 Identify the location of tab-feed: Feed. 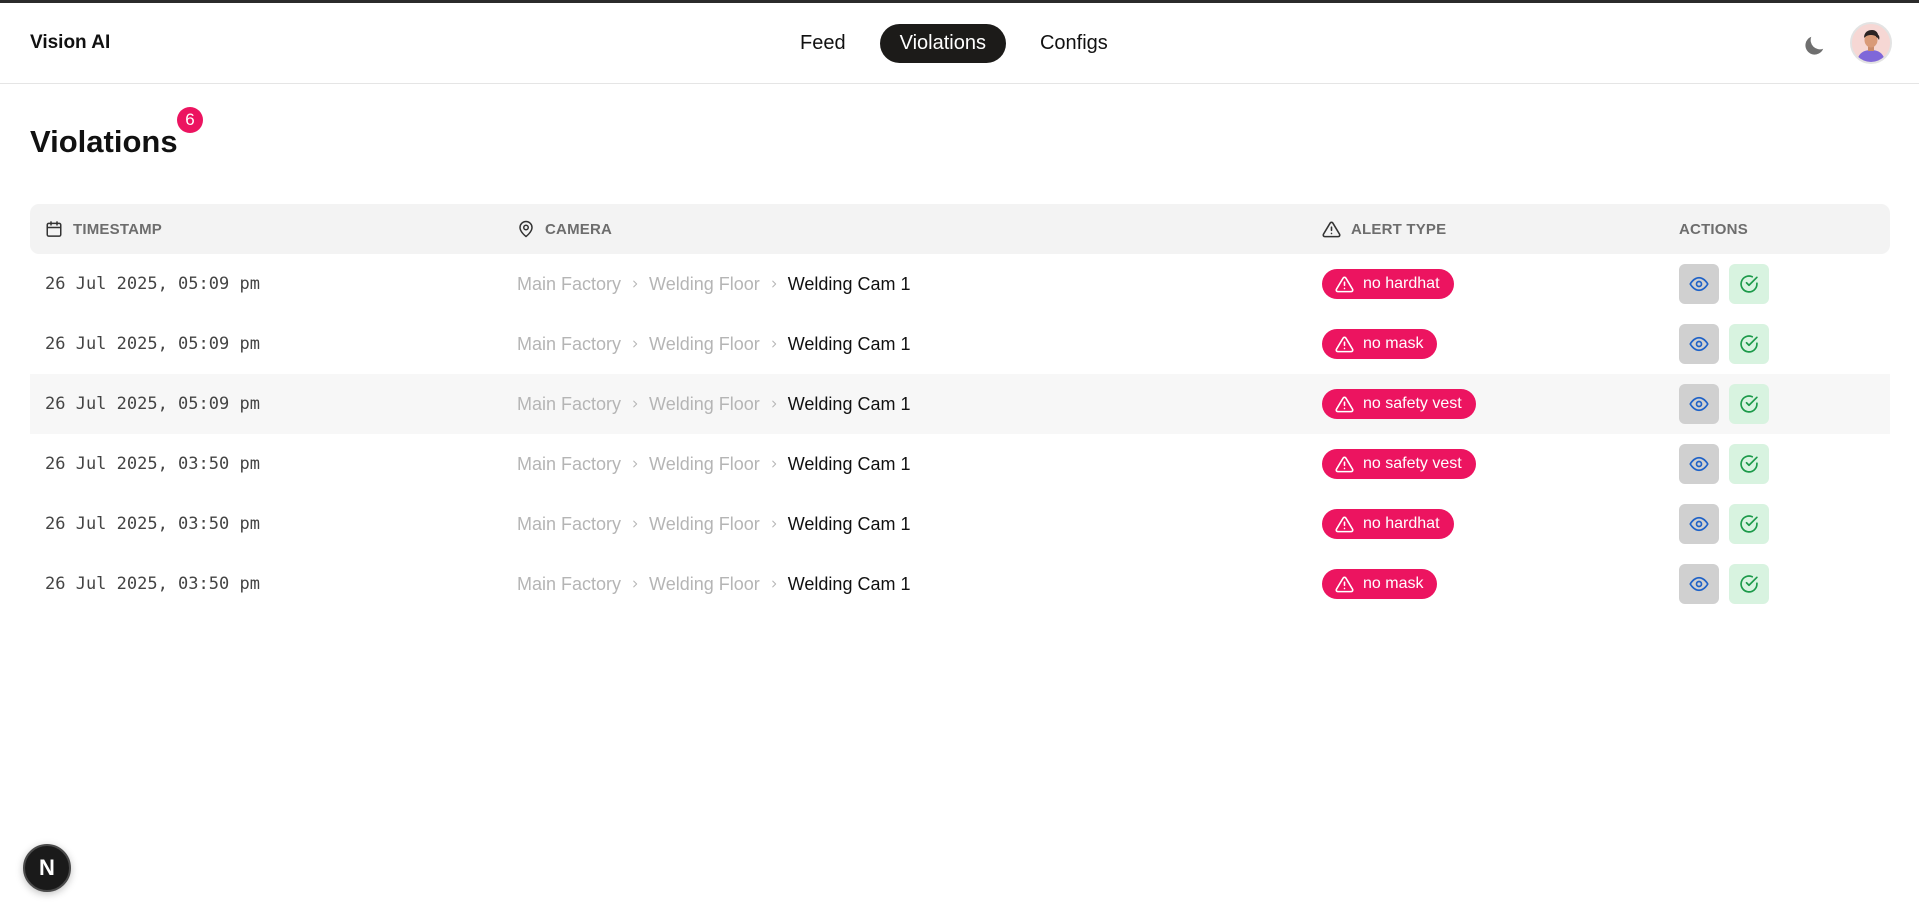
(823, 43).